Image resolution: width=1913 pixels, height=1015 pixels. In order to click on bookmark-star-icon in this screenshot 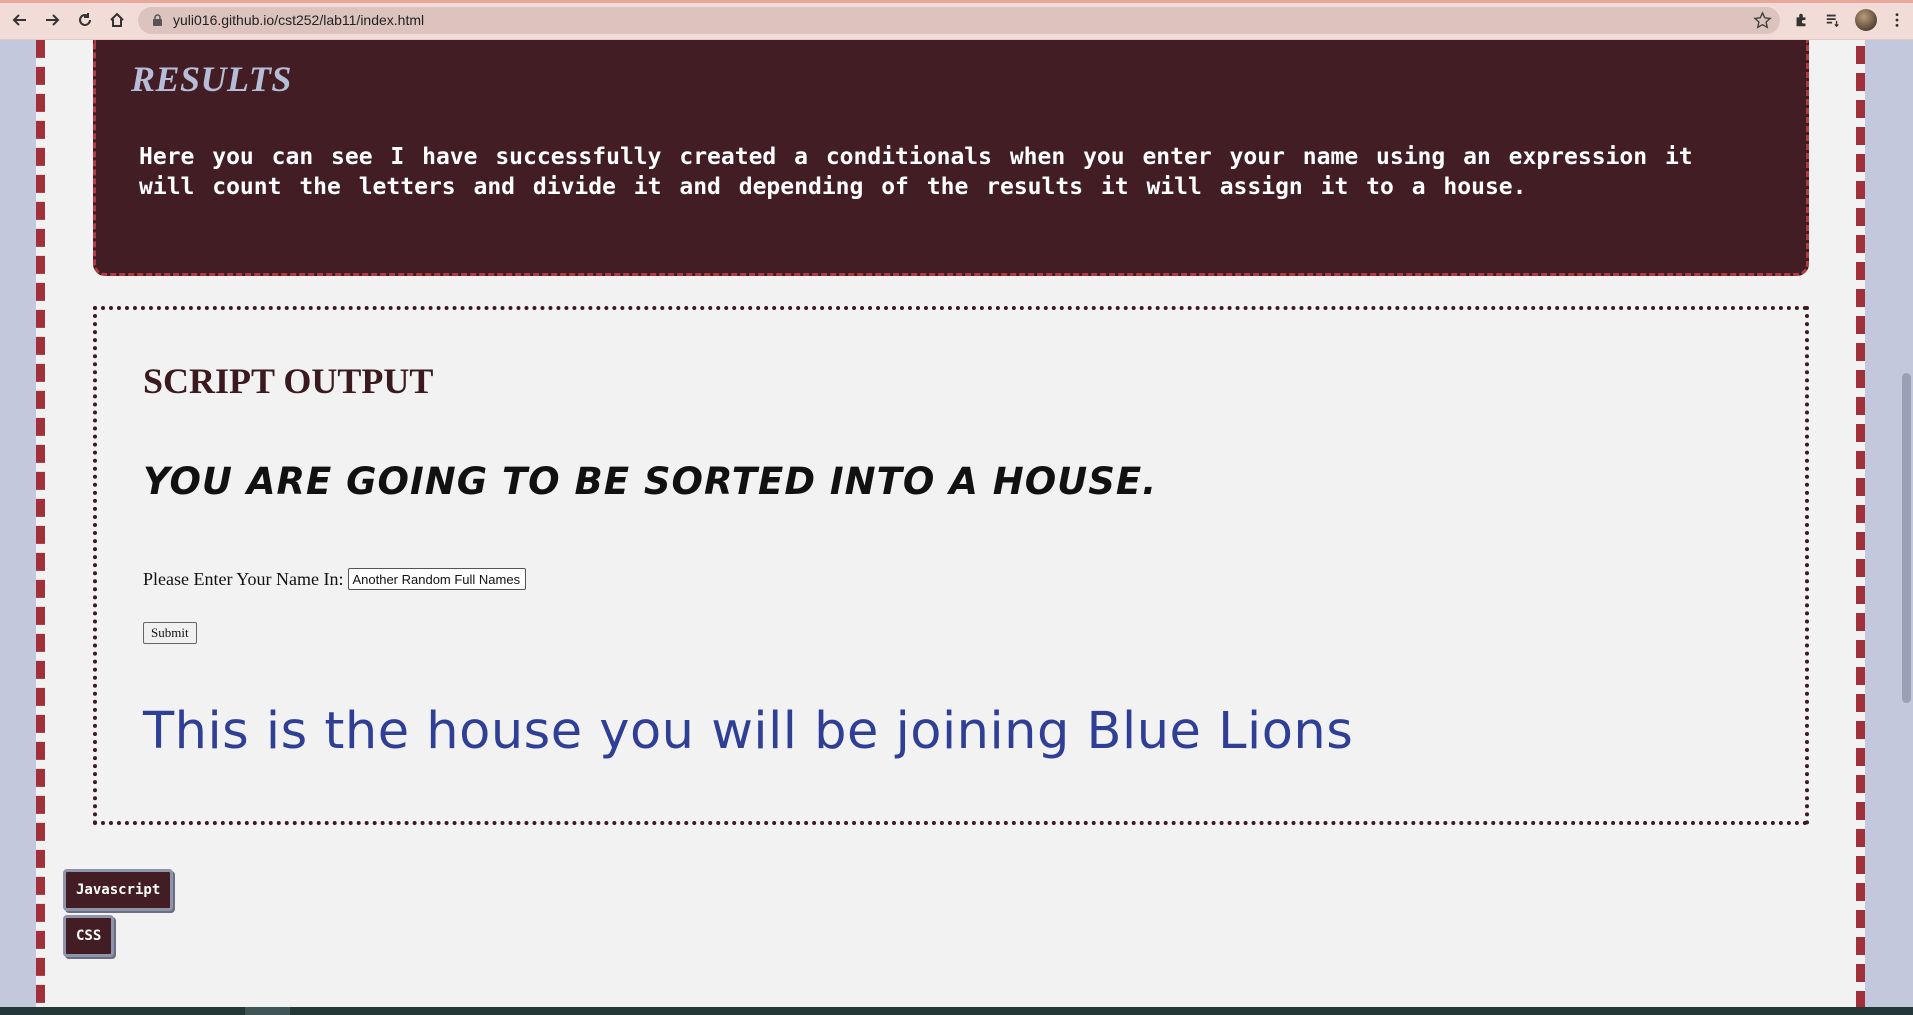, I will do `click(1762, 20)`.